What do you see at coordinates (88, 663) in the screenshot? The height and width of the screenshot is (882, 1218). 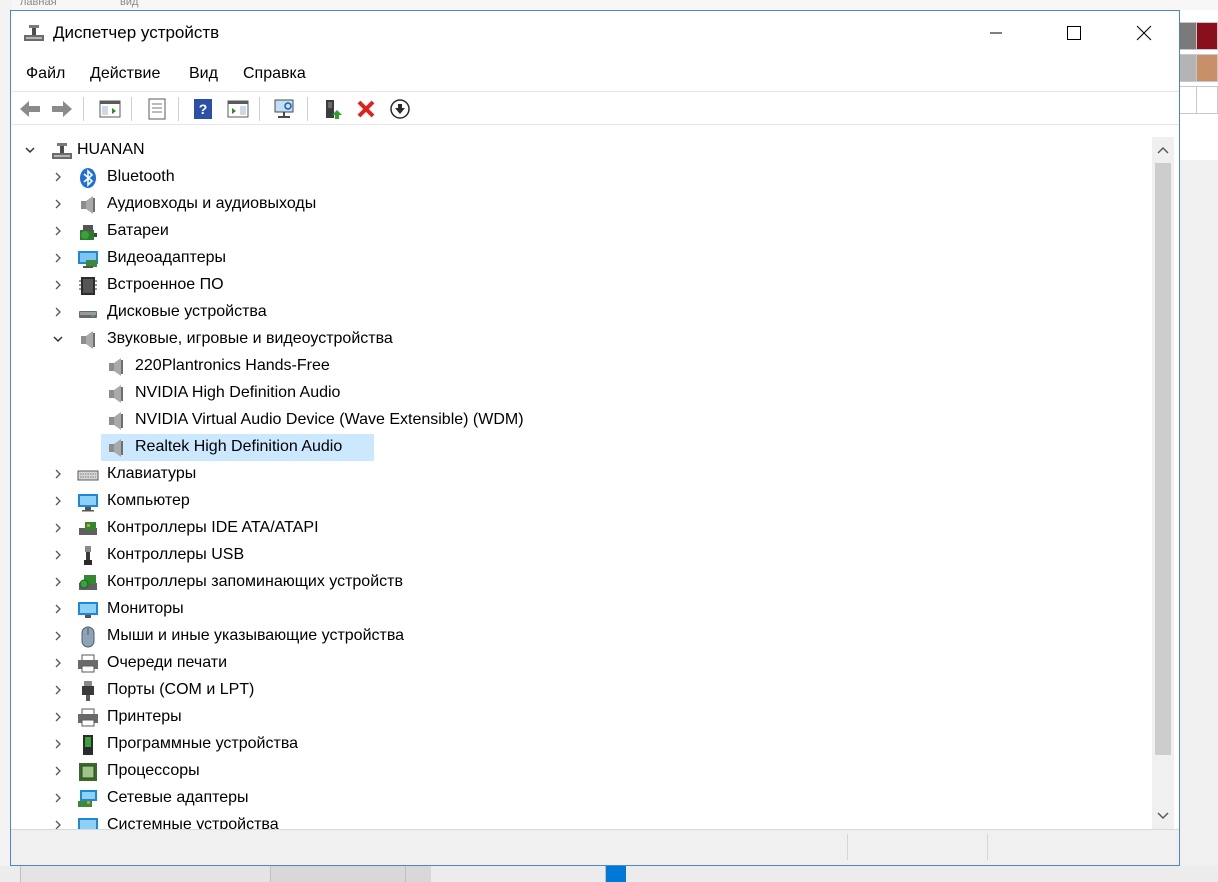 I see `print-queue-icon` at bounding box center [88, 663].